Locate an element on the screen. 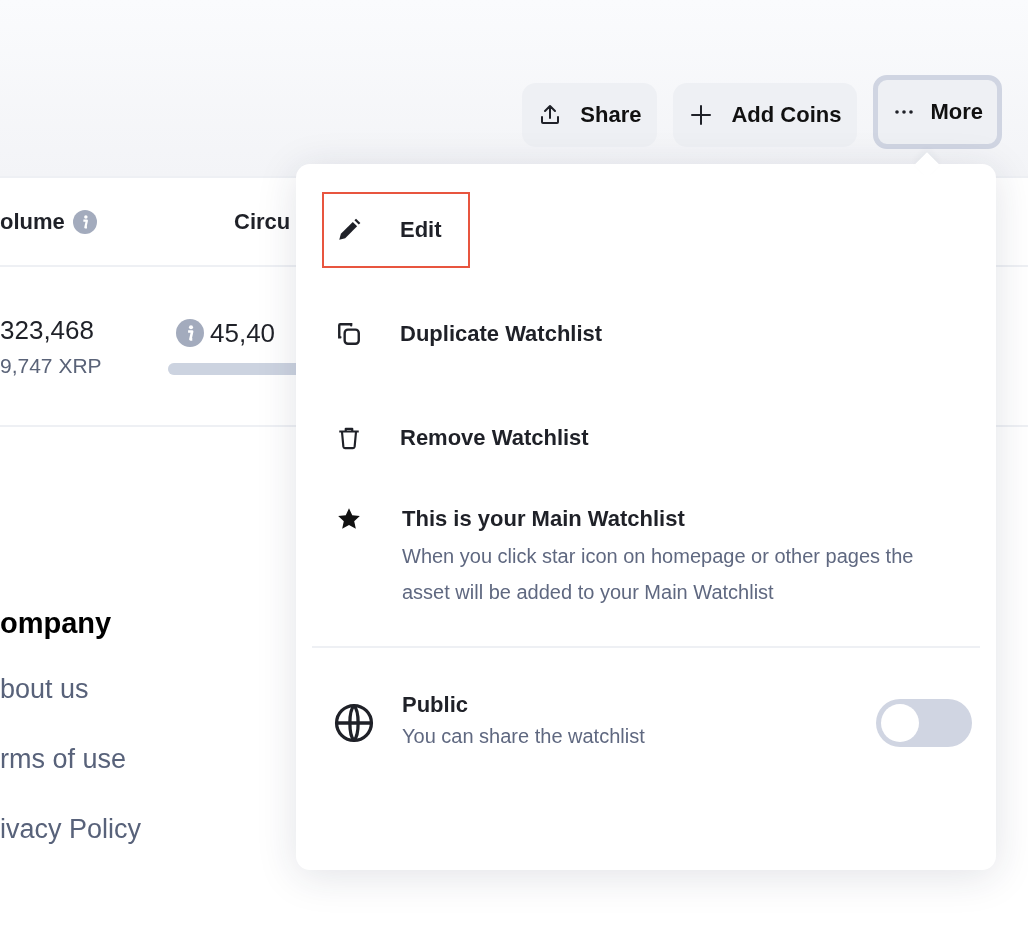  toggle-label: Public is located at coordinates (435, 705).